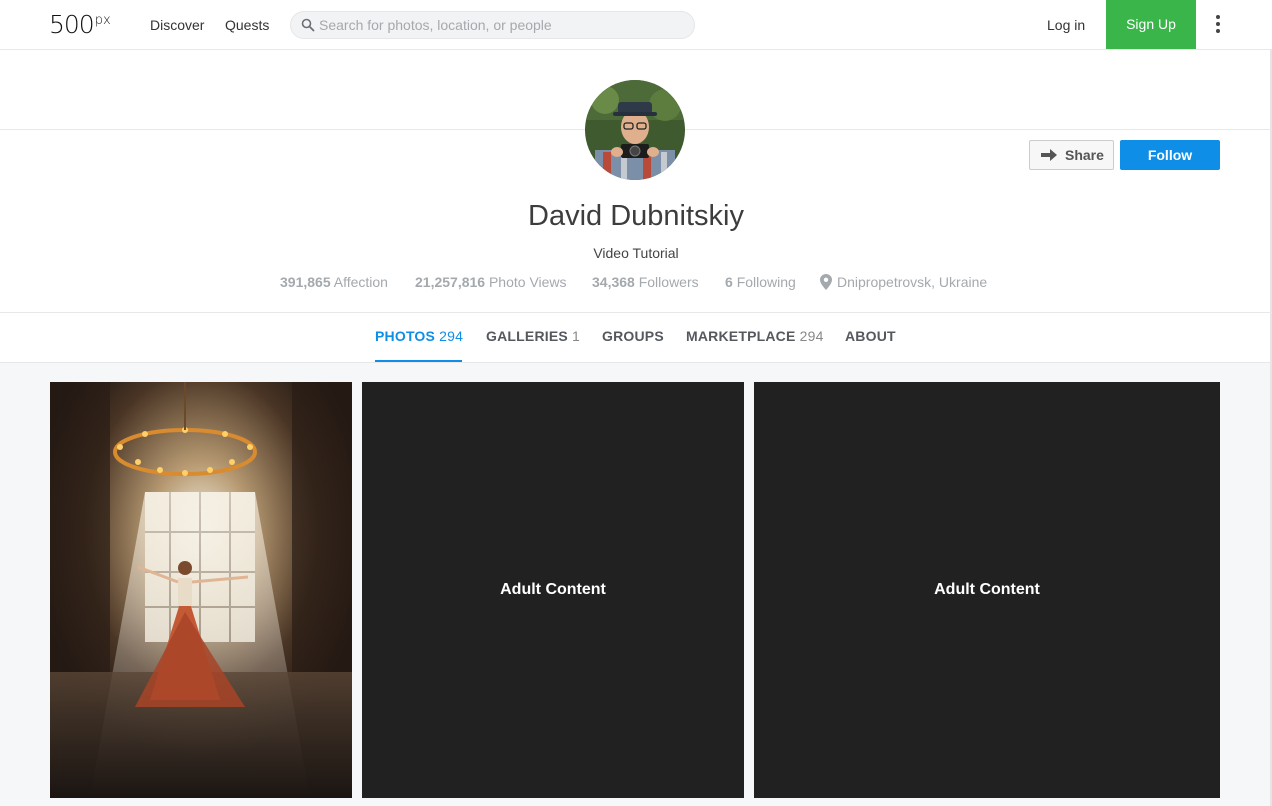  I want to click on avatar-image, so click(635, 130).